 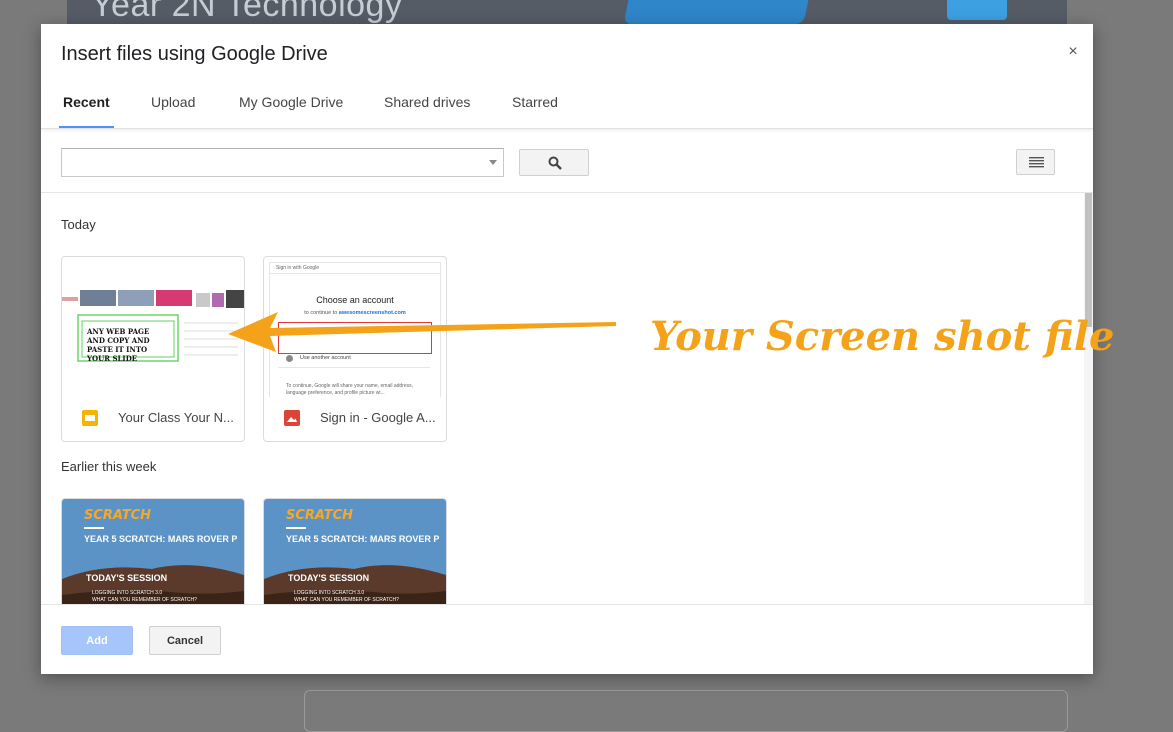 I want to click on tab-shared-drives: Shared drives, so click(x=427, y=111).